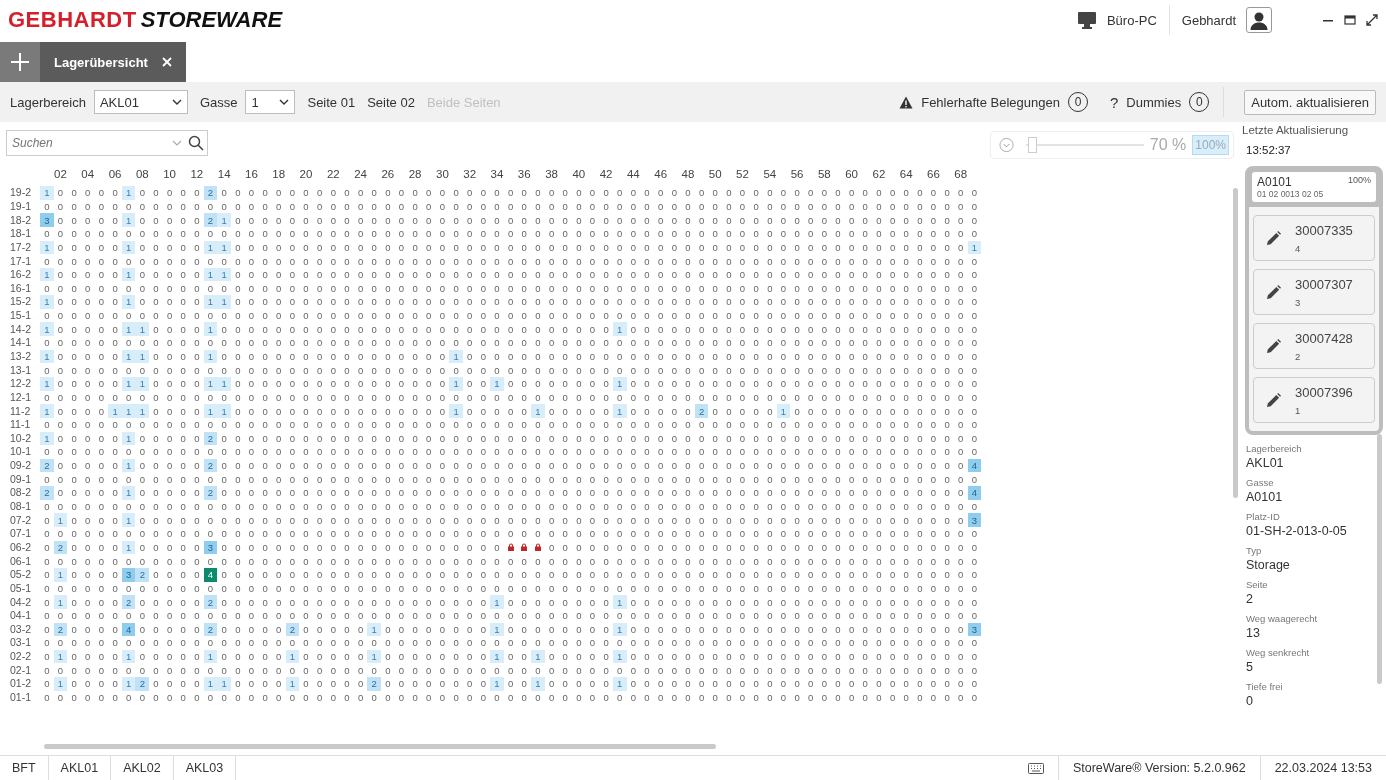 Image resolution: width=1386 pixels, height=780 pixels. I want to click on occupied-slot: 1, so click(47, 356).